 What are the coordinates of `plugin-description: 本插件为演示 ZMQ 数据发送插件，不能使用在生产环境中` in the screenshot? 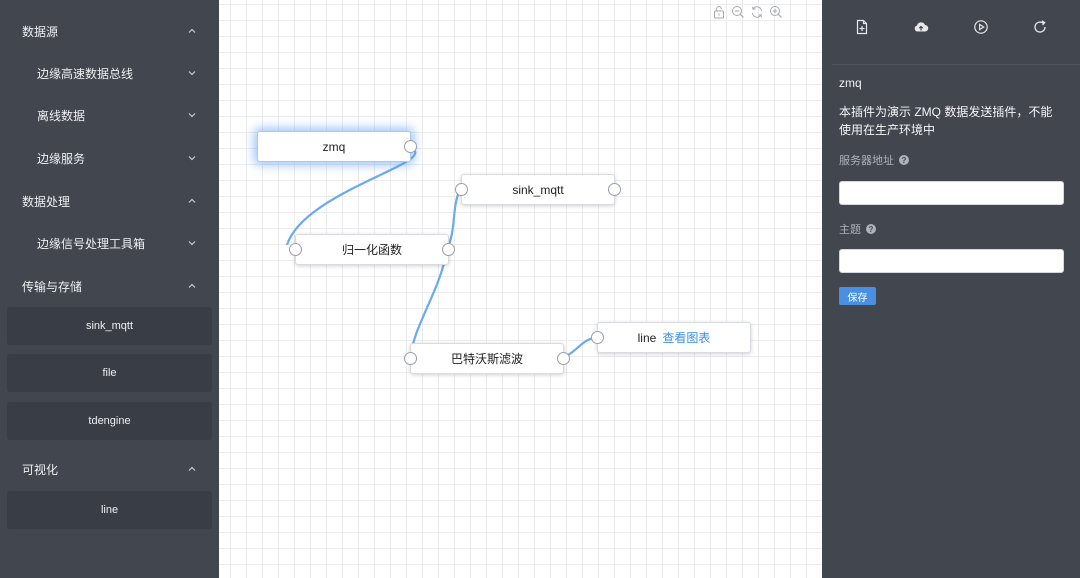 It's located at (946, 121).